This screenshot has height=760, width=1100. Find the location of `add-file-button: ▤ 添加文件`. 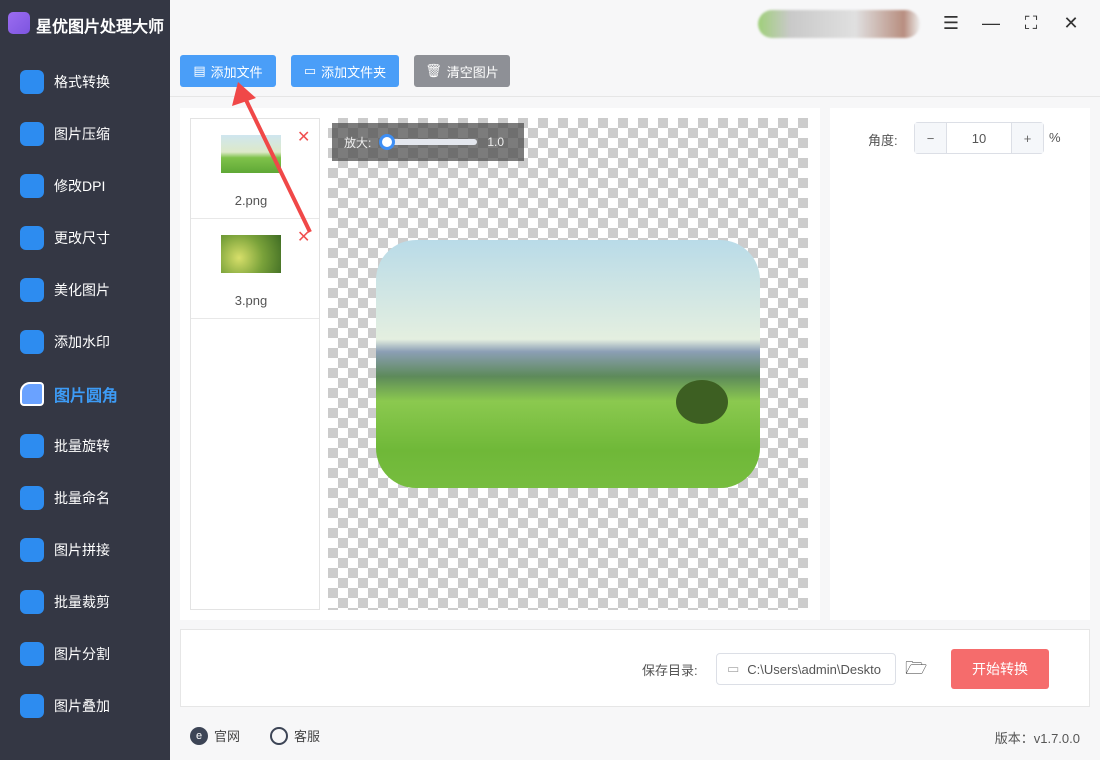

add-file-button: ▤ 添加文件 is located at coordinates (228, 71).